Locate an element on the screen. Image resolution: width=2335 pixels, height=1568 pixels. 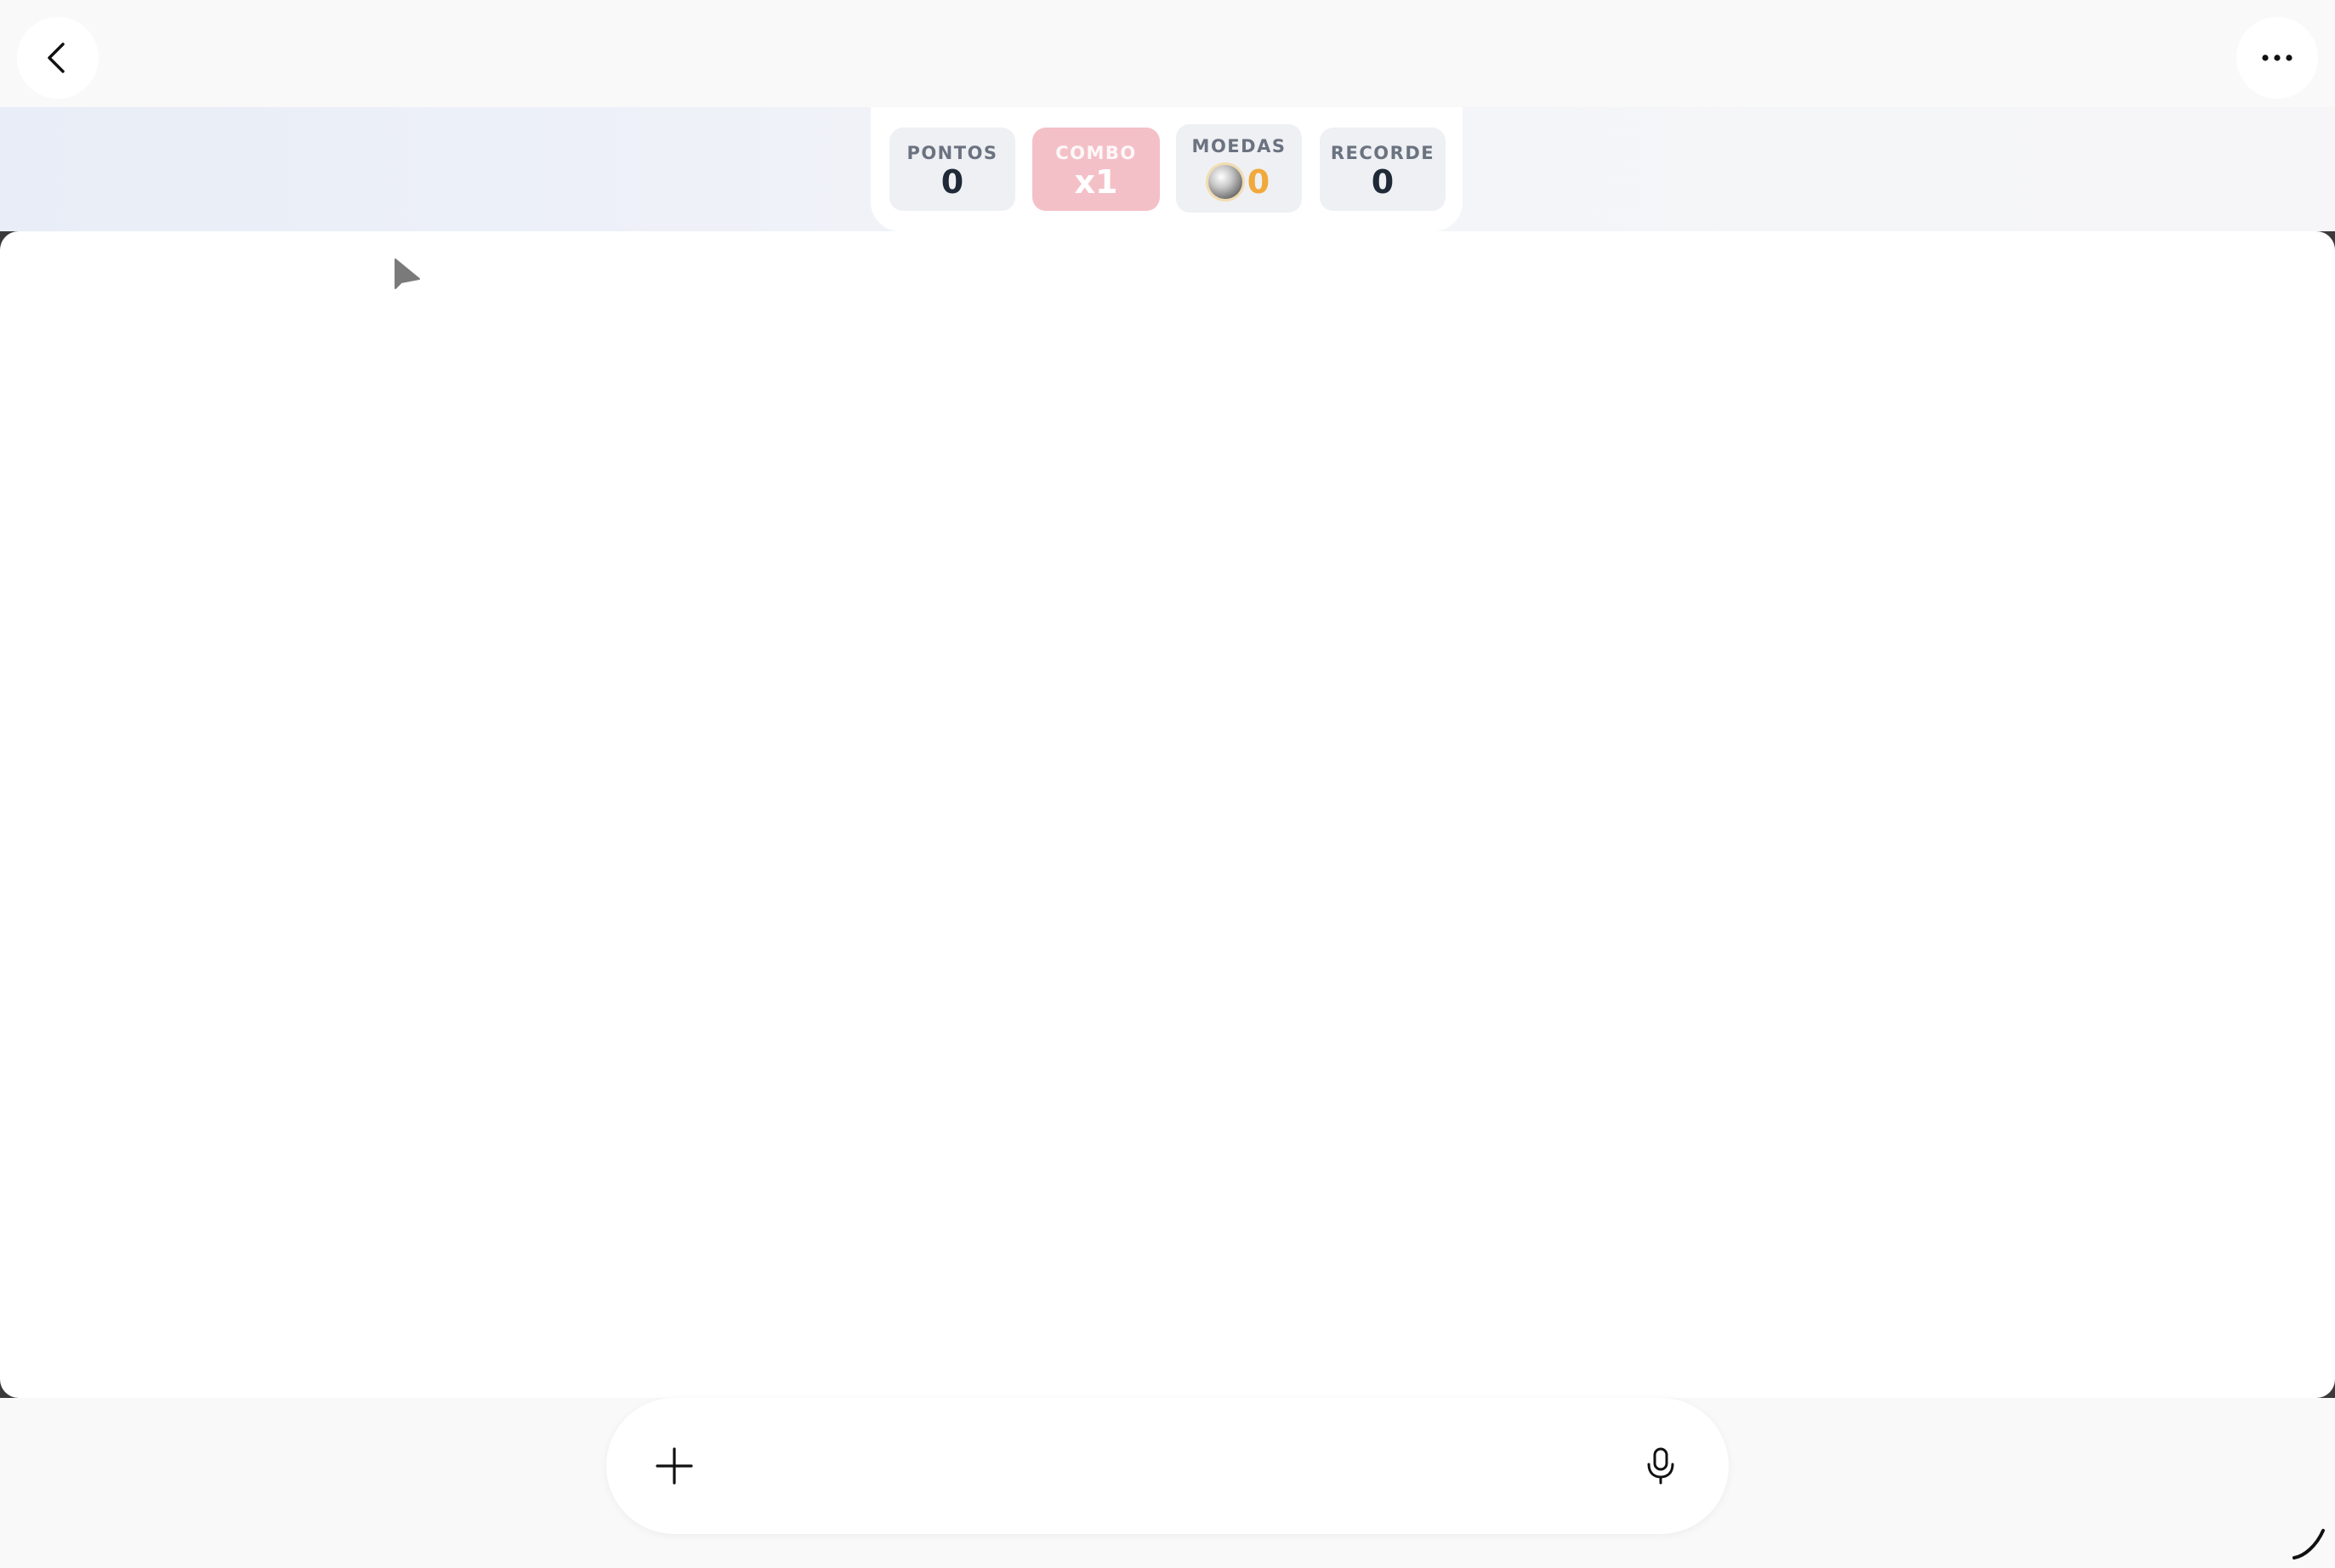
resize-handle-icon is located at coordinates (2309, 1542).